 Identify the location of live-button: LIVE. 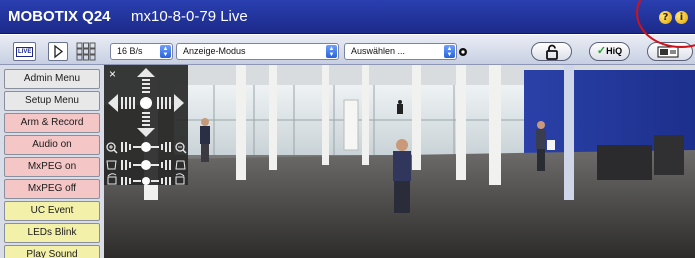
(24, 51).